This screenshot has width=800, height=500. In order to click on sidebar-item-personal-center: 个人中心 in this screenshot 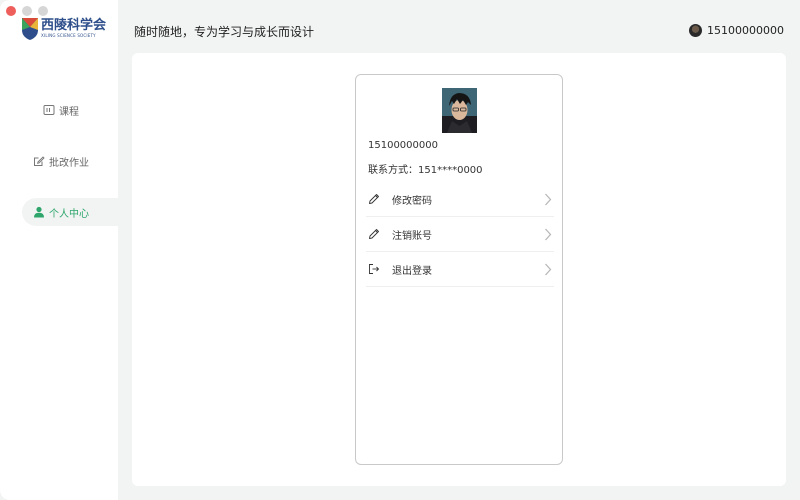, I will do `click(70, 212)`.